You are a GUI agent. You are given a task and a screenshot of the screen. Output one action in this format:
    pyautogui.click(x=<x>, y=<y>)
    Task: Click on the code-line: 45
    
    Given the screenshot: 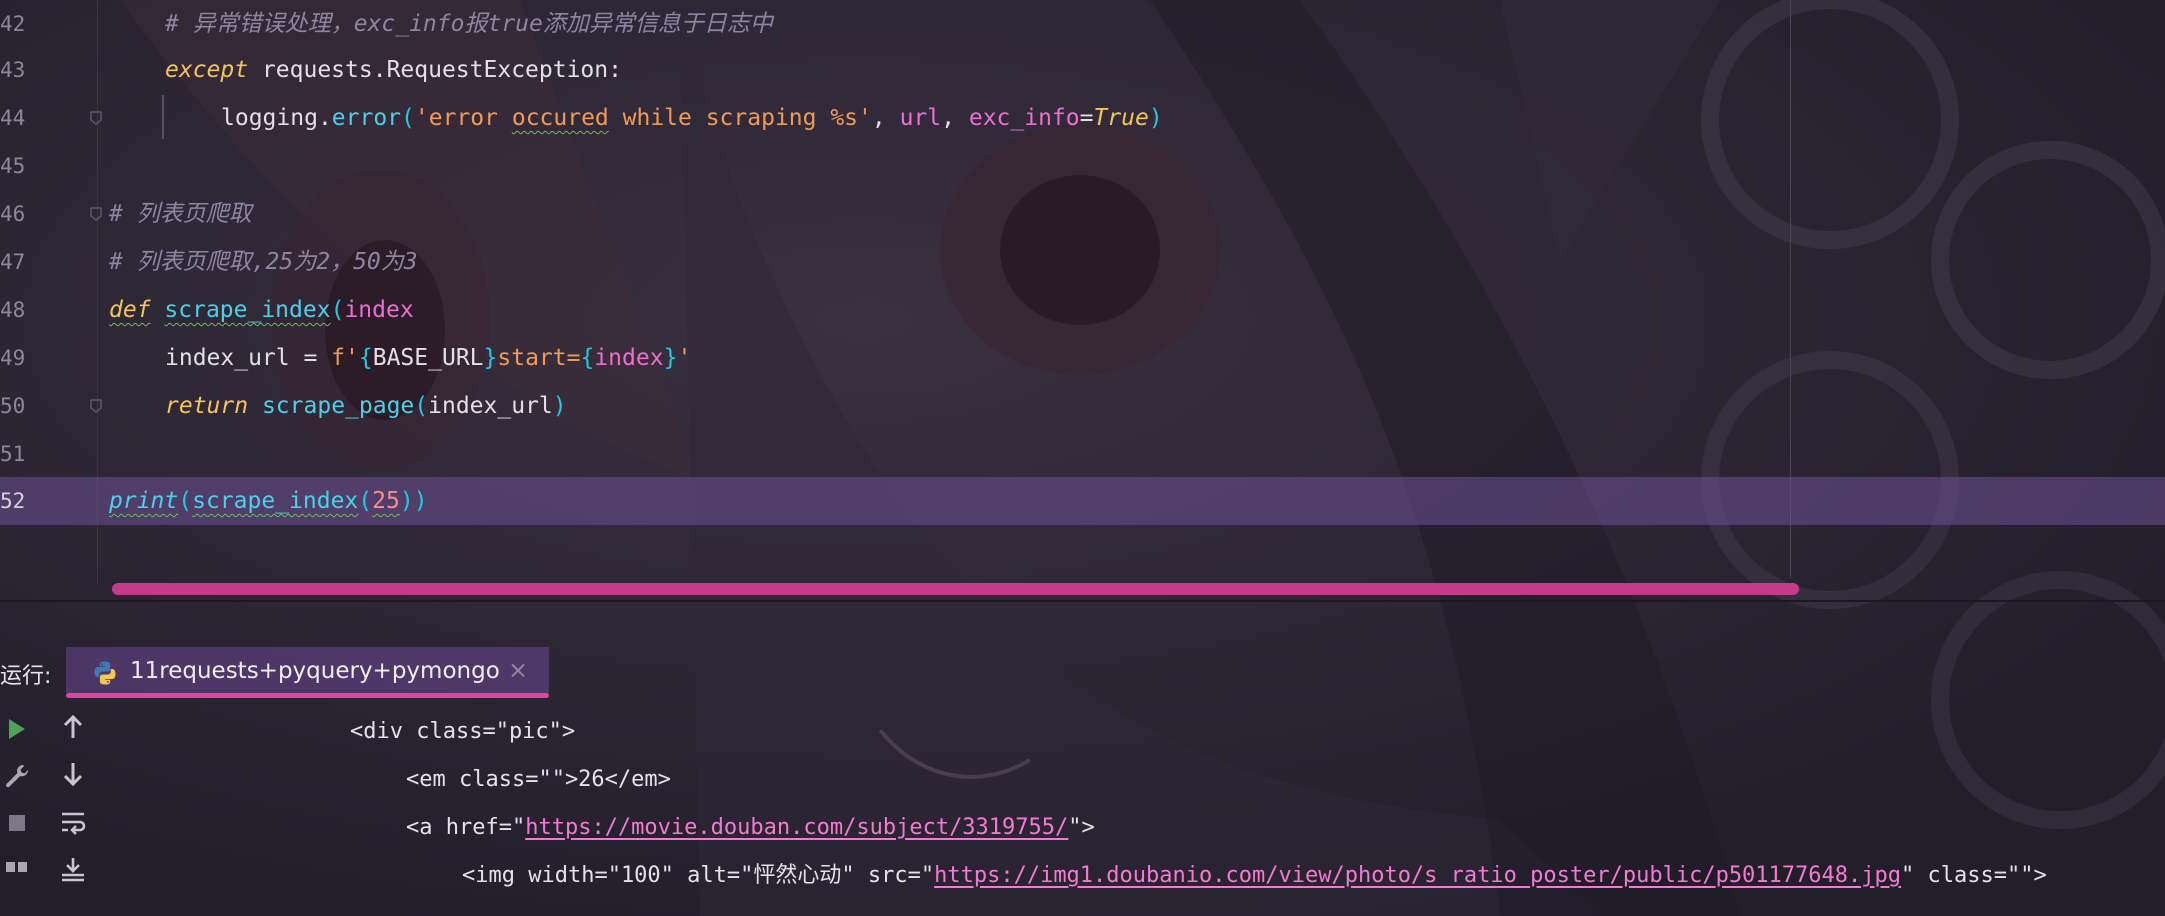 What is the action you would take?
    pyautogui.click(x=1082, y=166)
    